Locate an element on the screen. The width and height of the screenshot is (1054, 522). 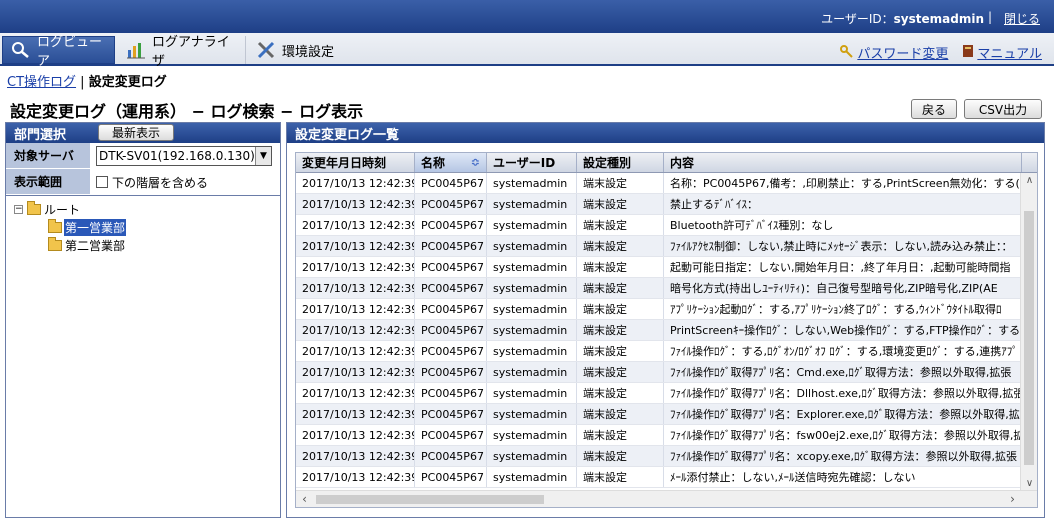
server-select: DTK-SV01(192.168.0.130) ▼ is located at coordinates (184, 156).